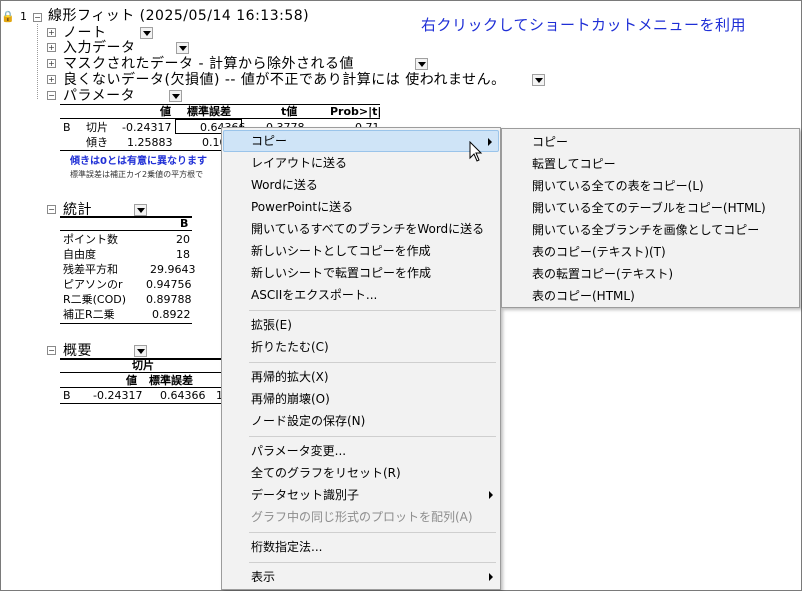  What do you see at coordinates (356, 111) in the screenshot?
I see `col-header-prob: Prob>|t|` at bounding box center [356, 111].